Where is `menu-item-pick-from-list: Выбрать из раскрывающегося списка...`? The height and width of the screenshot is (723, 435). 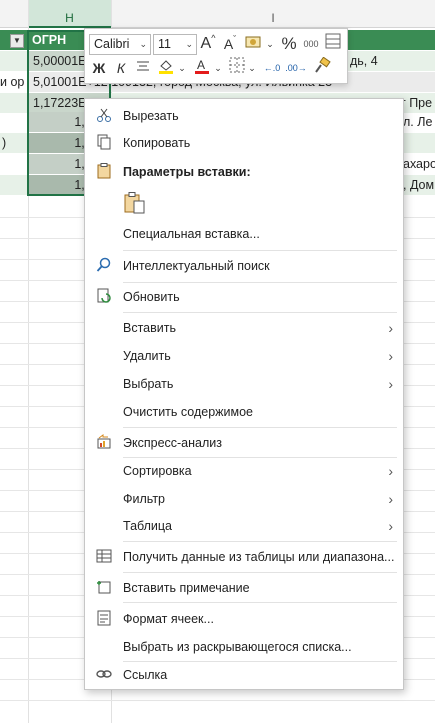
menu-item-pick-from-list: Выбрать из раскрывающегося списка... is located at coordinates (244, 647).